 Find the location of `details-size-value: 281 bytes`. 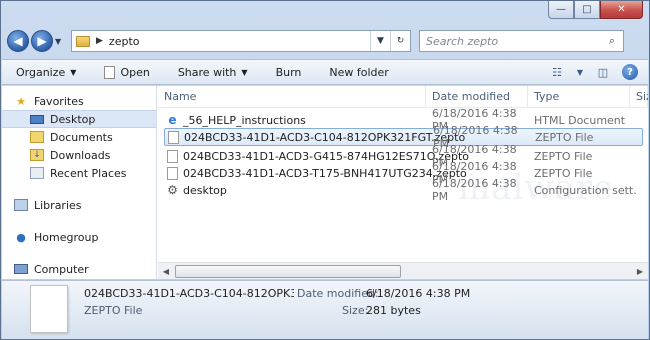

details-size-value: 281 bytes is located at coordinates (393, 310).